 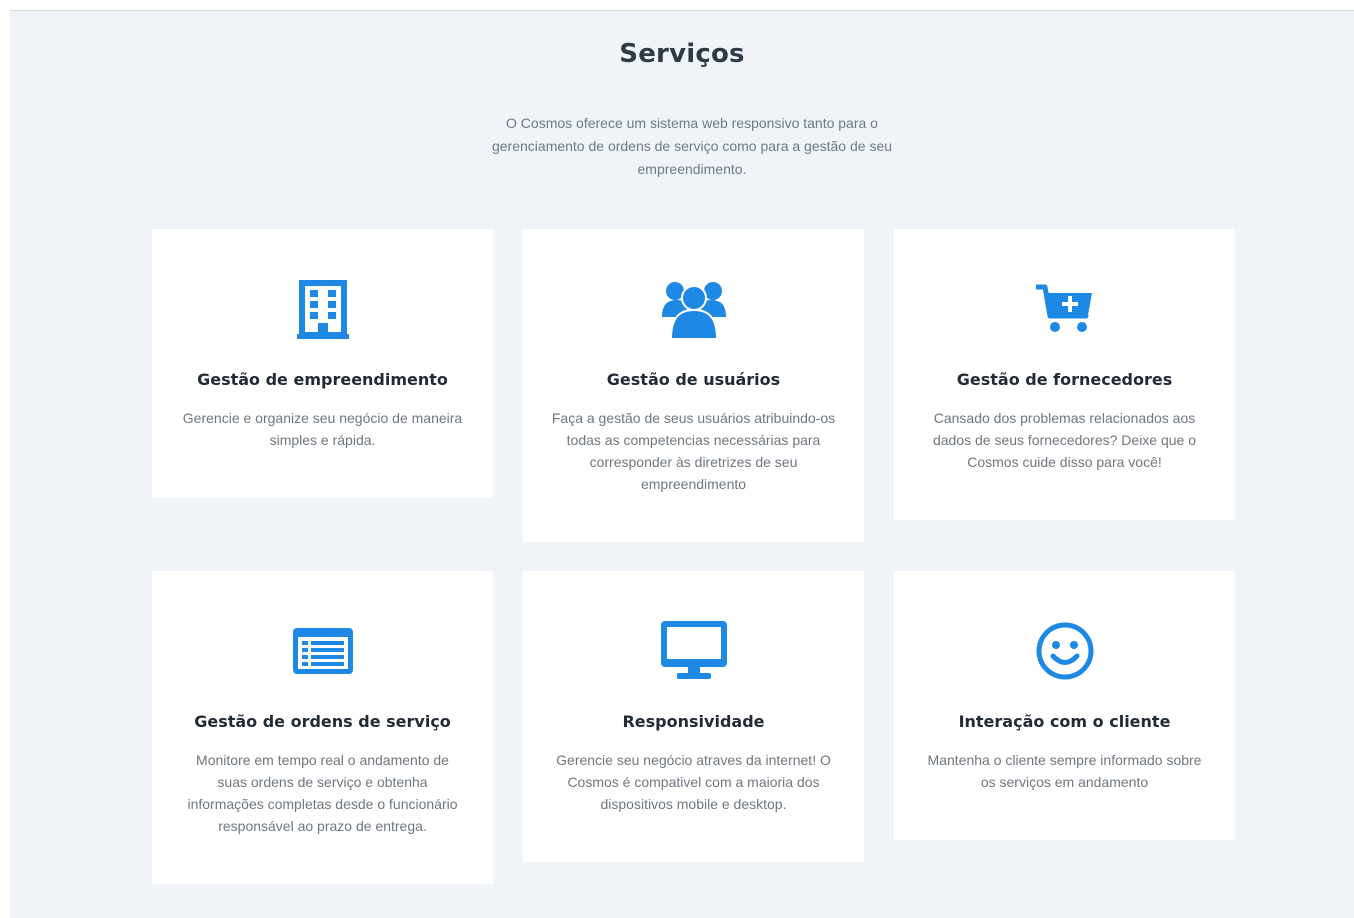 I want to click on service-title: Gestão de fornecedores, so click(x=1064, y=379).